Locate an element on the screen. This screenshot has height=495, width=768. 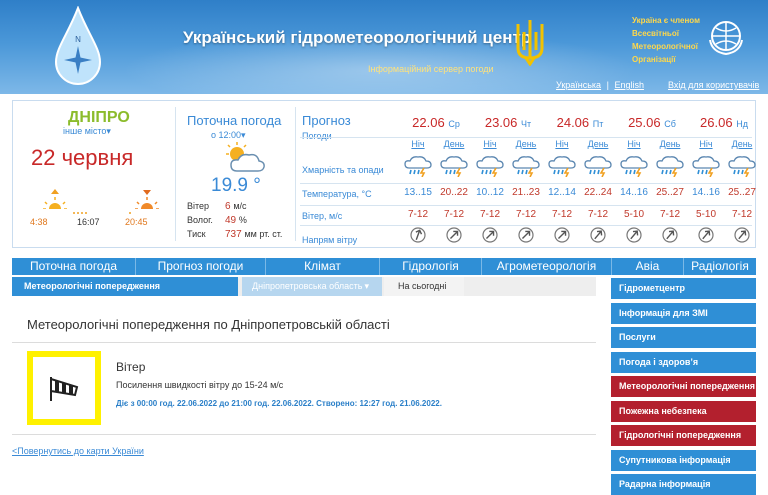
water-drop-logo-icon: N is located at coordinates (78, 45).